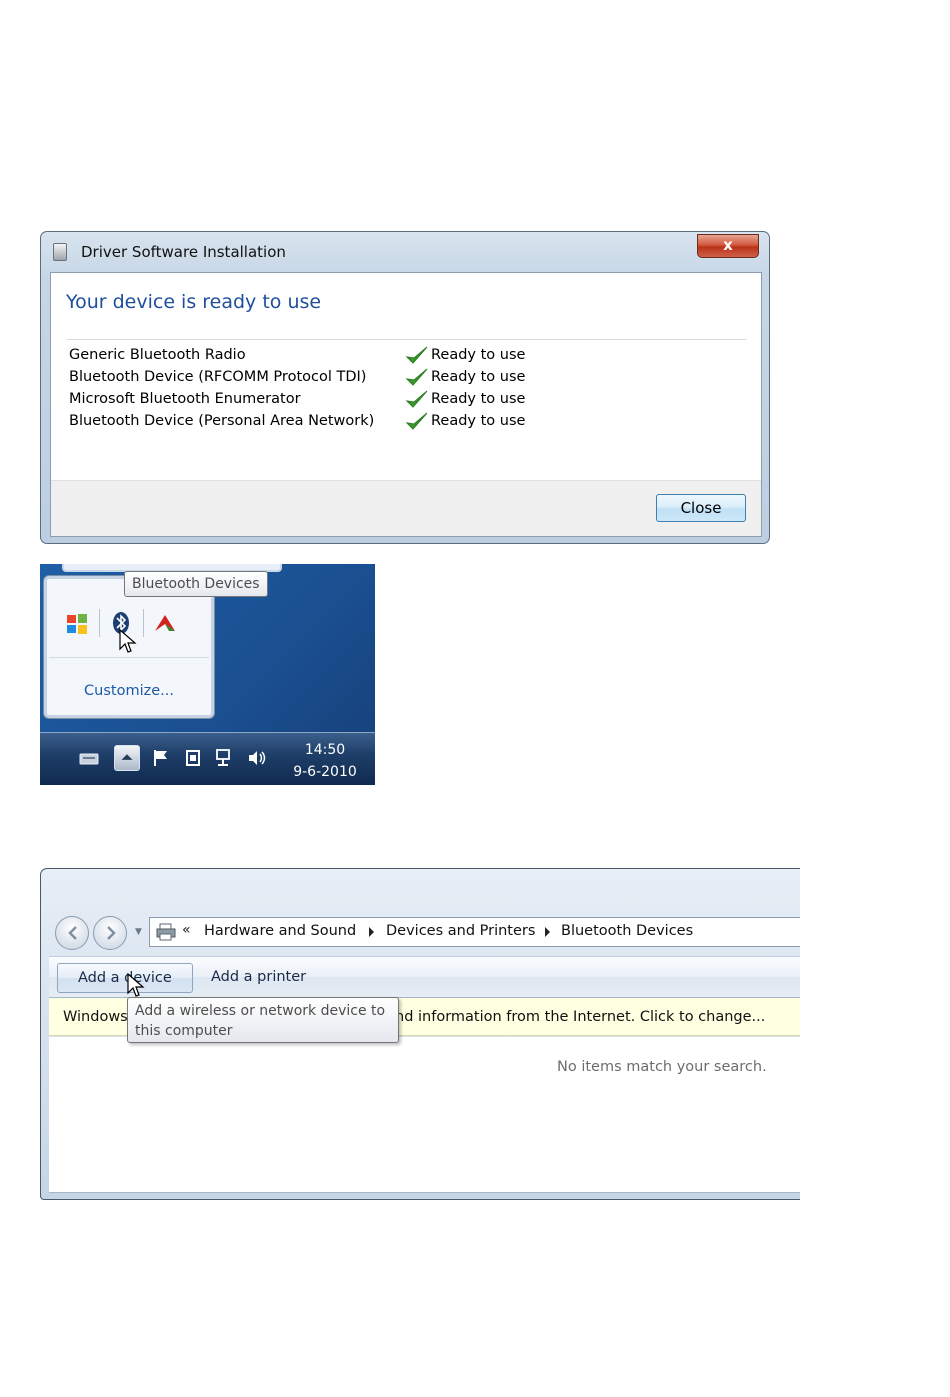 This screenshot has height=1397, width=950. What do you see at coordinates (193, 758) in the screenshot?
I see `power-plug-icon` at bounding box center [193, 758].